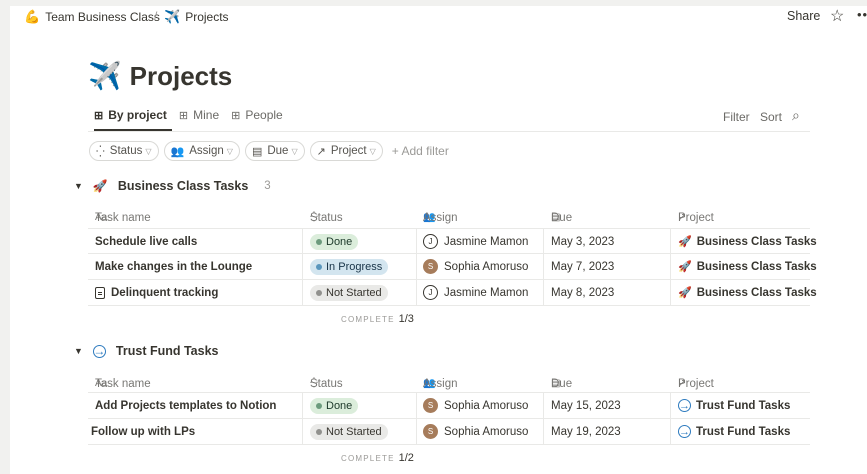 The height and width of the screenshot is (474, 867). What do you see at coordinates (201, 151) in the screenshot?
I see `assign-filter-chip: 👥 Assign ▽` at bounding box center [201, 151].